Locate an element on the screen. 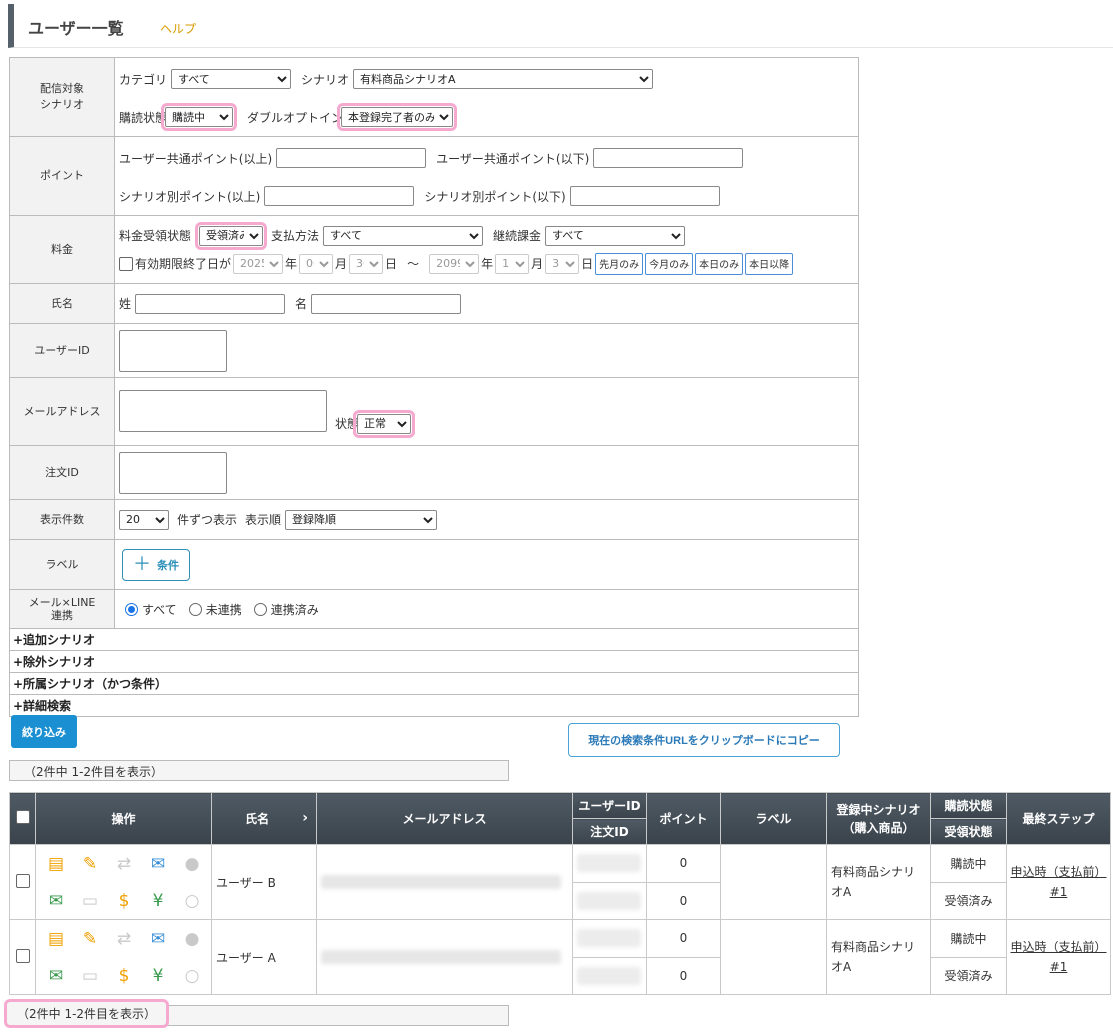 This screenshot has width=1113, height=1032. expander-advanced-search: +詳細検索 is located at coordinates (434, 705).